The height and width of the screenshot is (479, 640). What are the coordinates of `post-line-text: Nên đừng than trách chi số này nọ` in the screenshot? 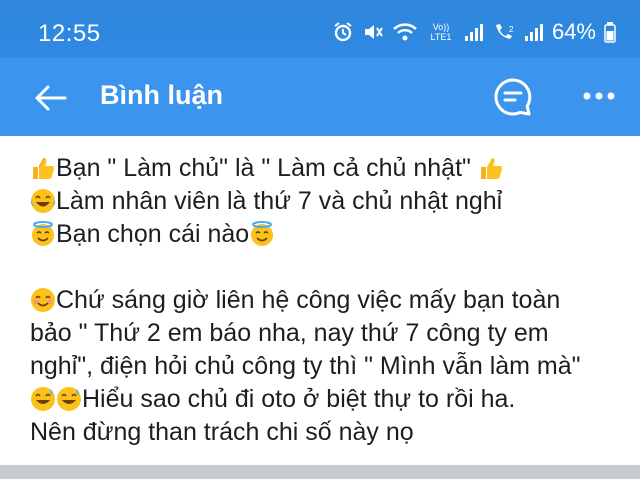 It's located at (222, 432).